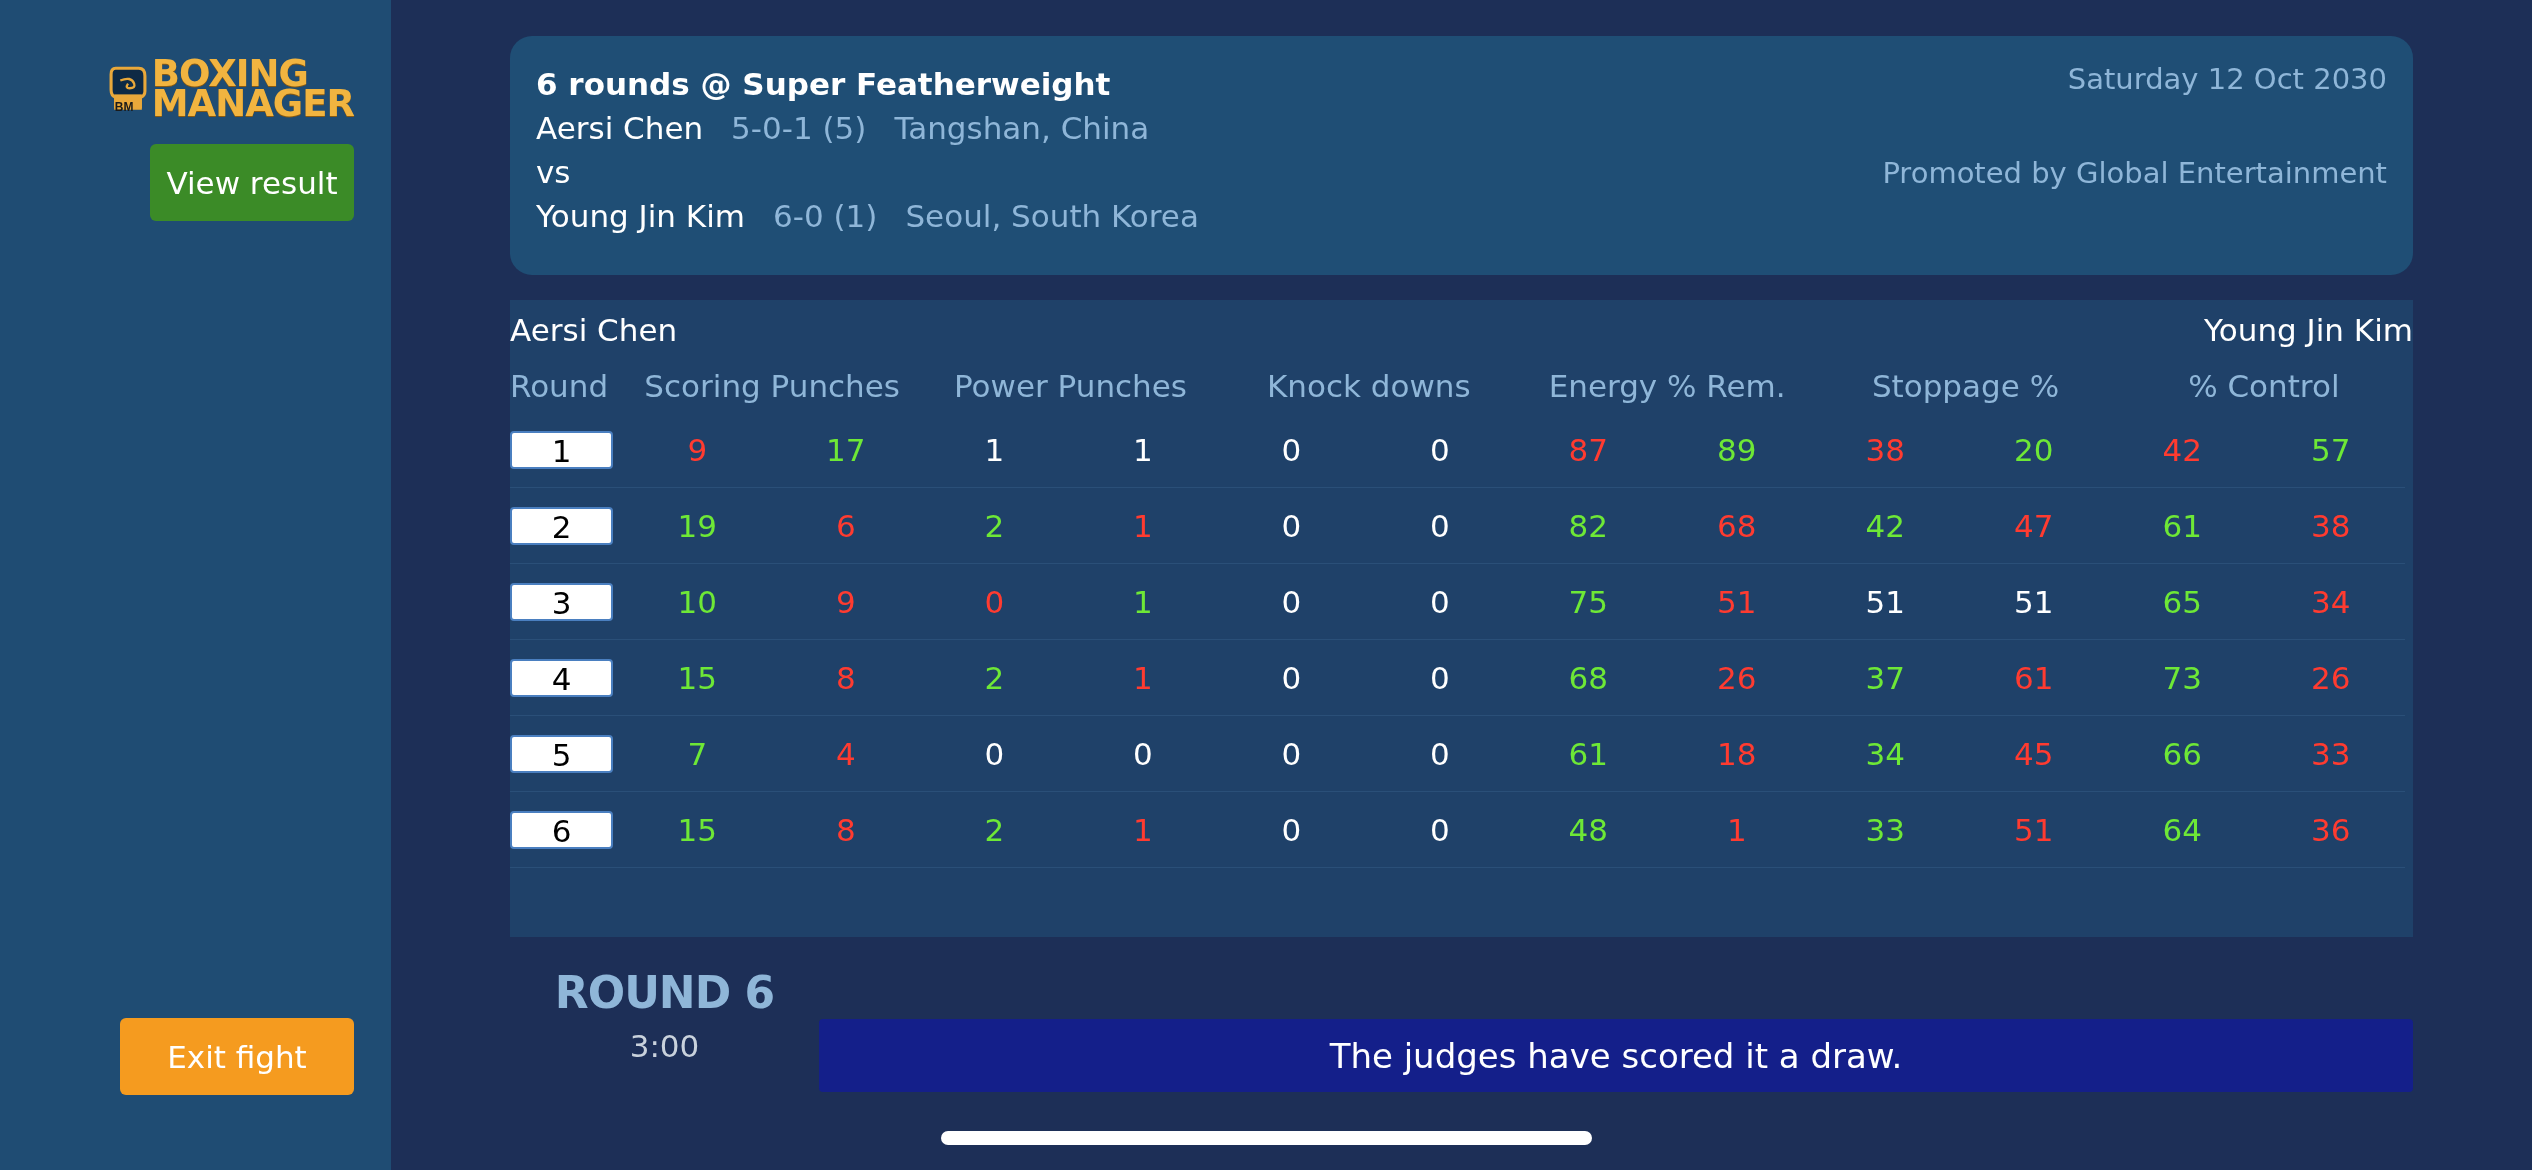 The image size is (2532, 1170). What do you see at coordinates (1022, 128) in the screenshot?
I see `fighter-hometown: Tangshan, China` at bounding box center [1022, 128].